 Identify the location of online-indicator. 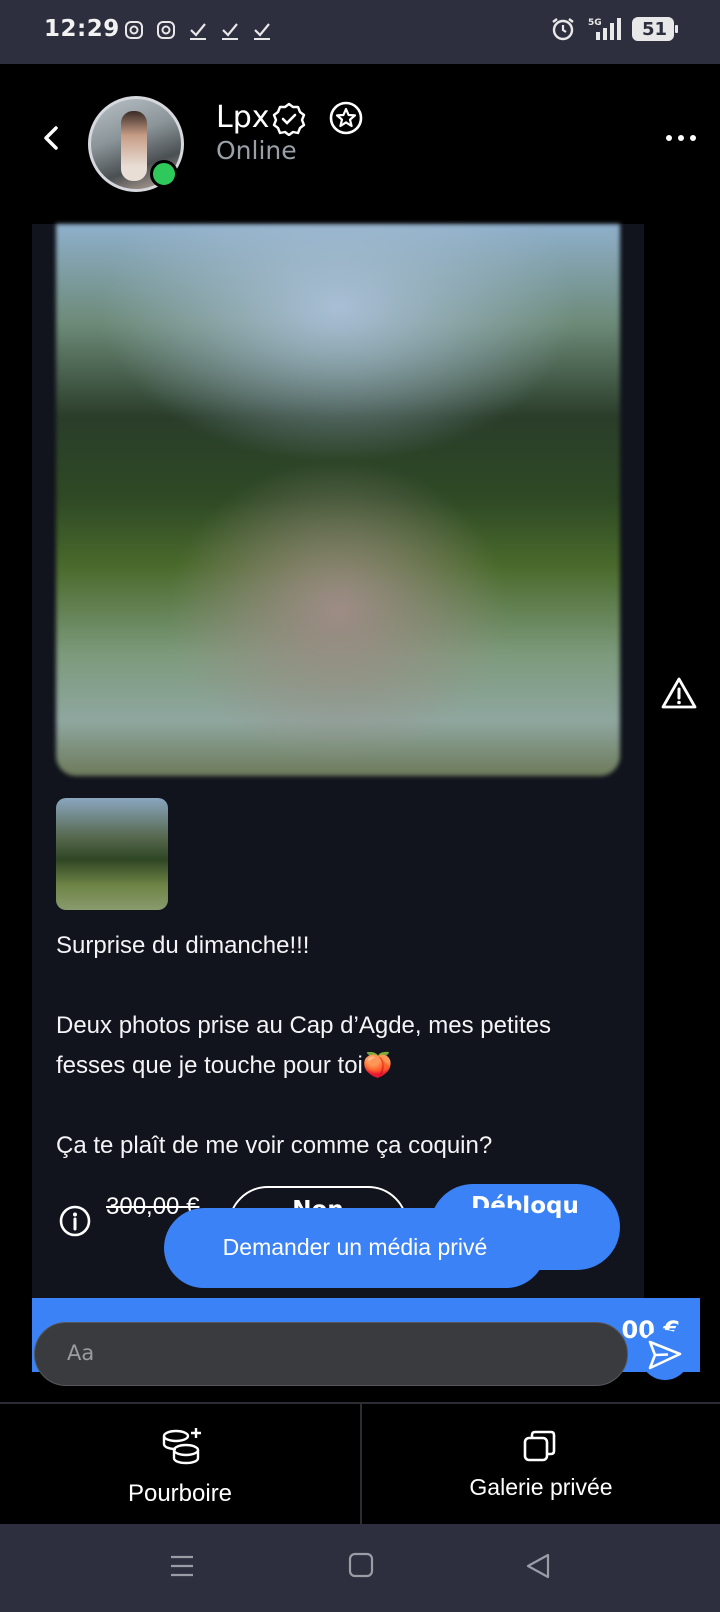
(164, 174).